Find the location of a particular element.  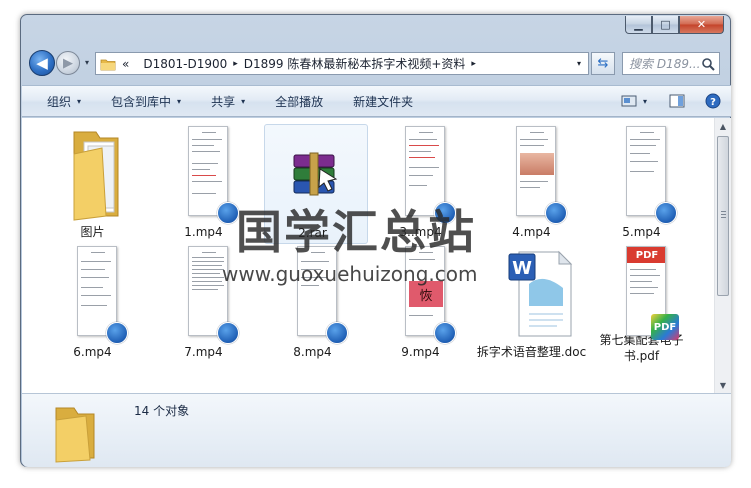

play-all-button: 全部播放 is located at coordinates (299, 101).